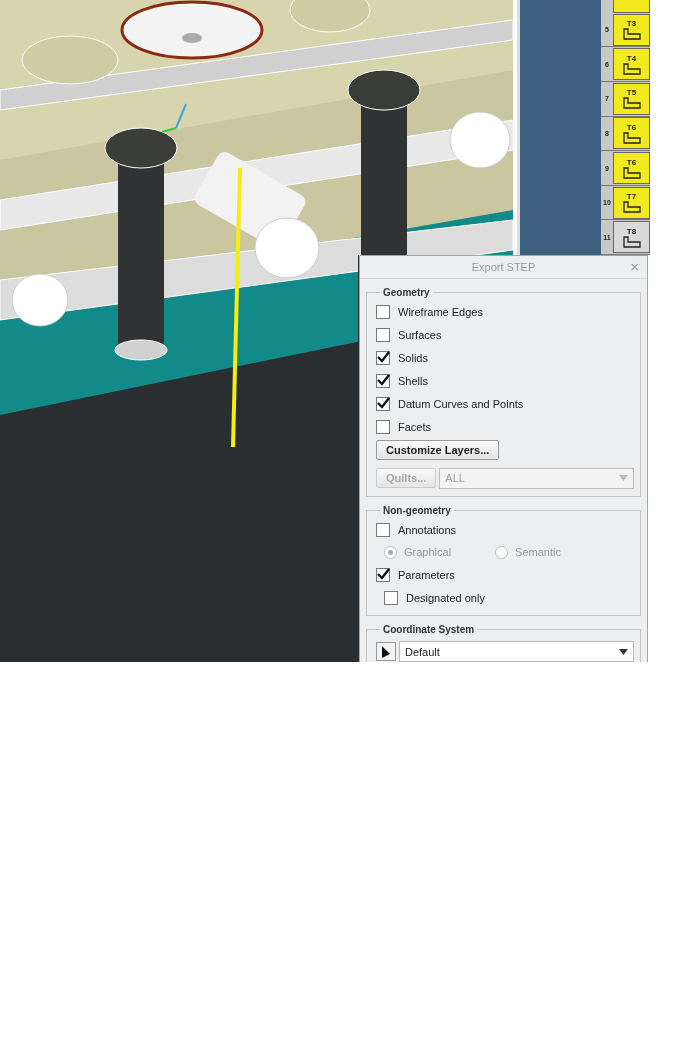 The height and width of the screenshot is (1041, 695). Describe the element at coordinates (406, 292) in the screenshot. I see `group-legend: Geometry` at that location.